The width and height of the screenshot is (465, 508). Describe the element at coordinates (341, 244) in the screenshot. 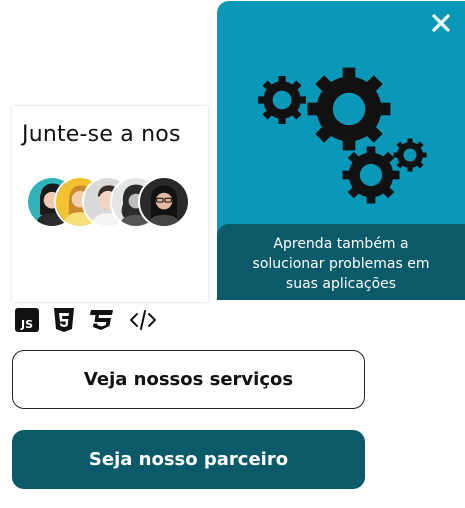

I see `promo-caption-line: Aprenda também a` at that location.